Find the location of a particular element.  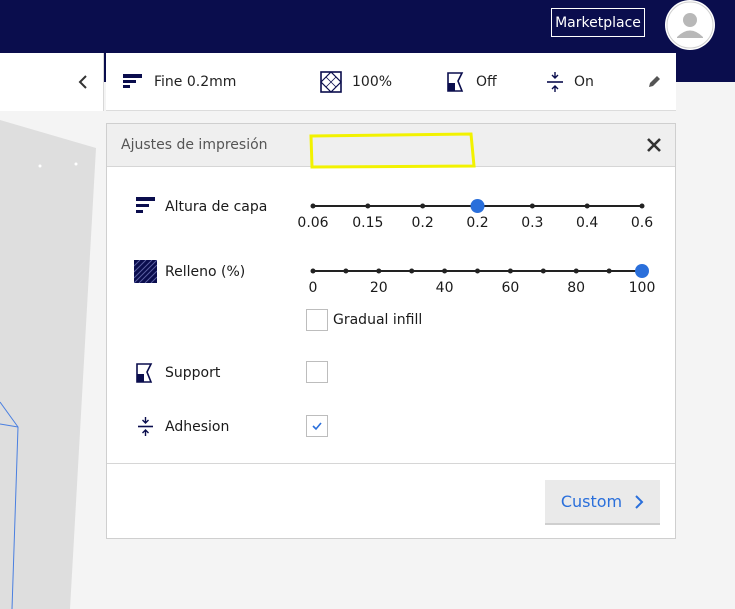

marketplace-label: Marketplace is located at coordinates (598, 22).